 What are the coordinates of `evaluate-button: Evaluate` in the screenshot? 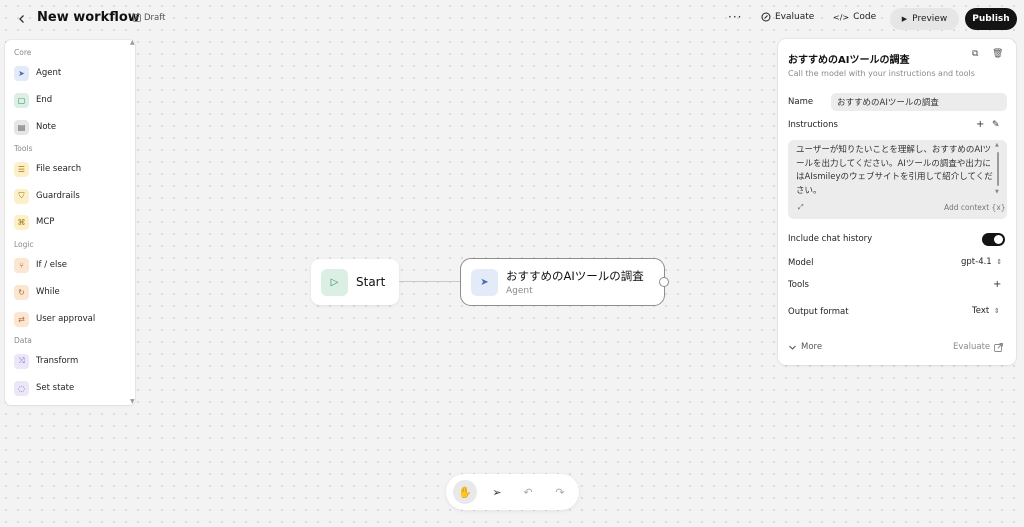 It's located at (787, 17).